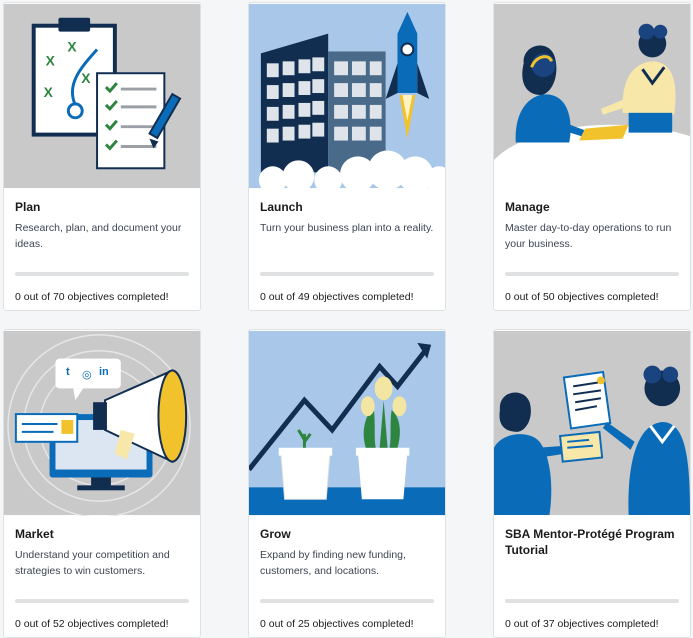 The image size is (693, 638). Describe the element at coordinates (281, 207) in the screenshot. I see `card-title: Launch` at that location.